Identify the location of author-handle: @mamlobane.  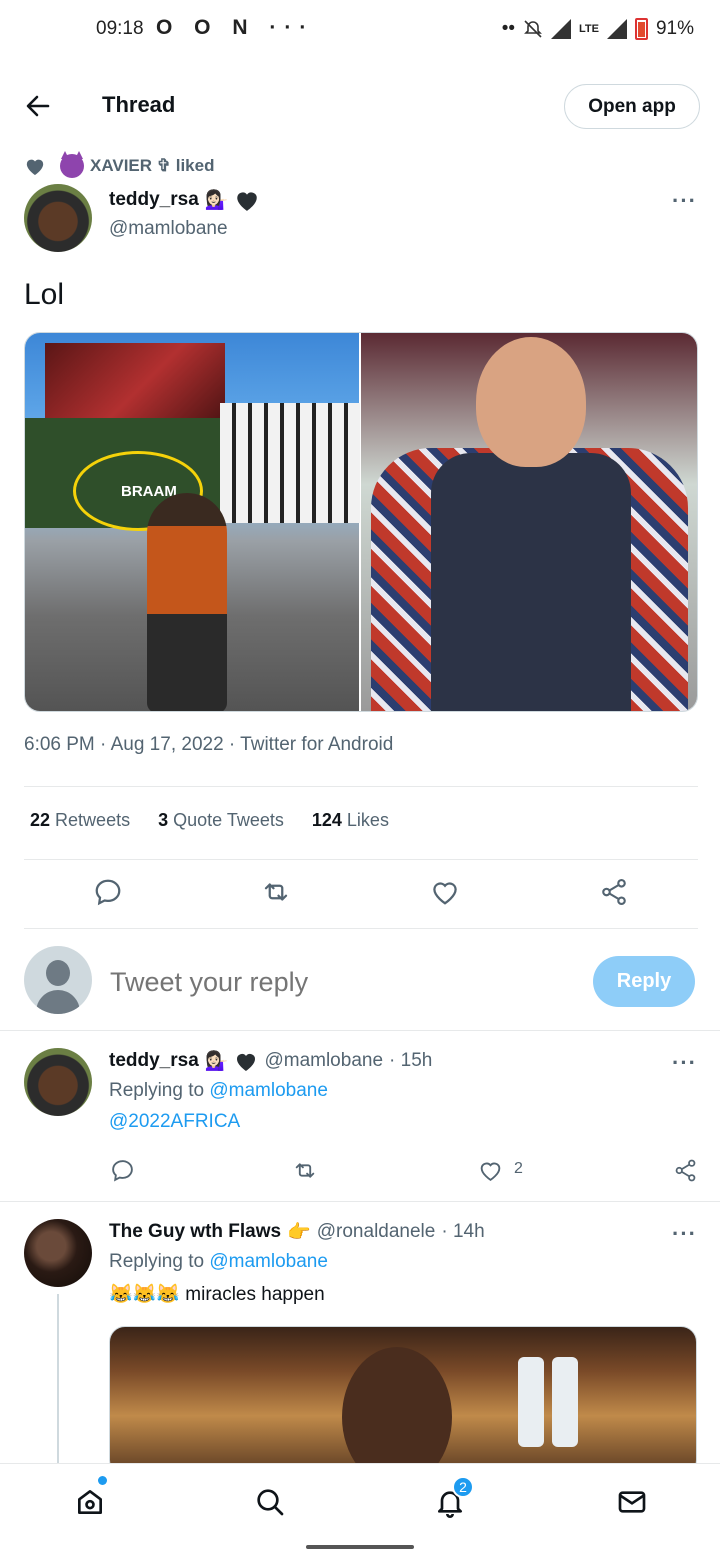
(168, 229).